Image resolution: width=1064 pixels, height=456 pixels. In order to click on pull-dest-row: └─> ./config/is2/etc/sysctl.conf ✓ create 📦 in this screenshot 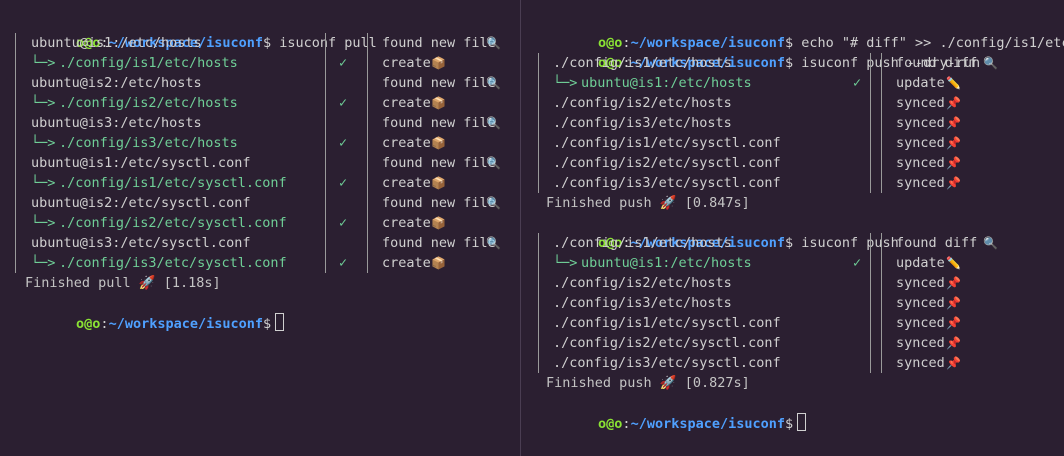, I will do `click(265, 223)`.